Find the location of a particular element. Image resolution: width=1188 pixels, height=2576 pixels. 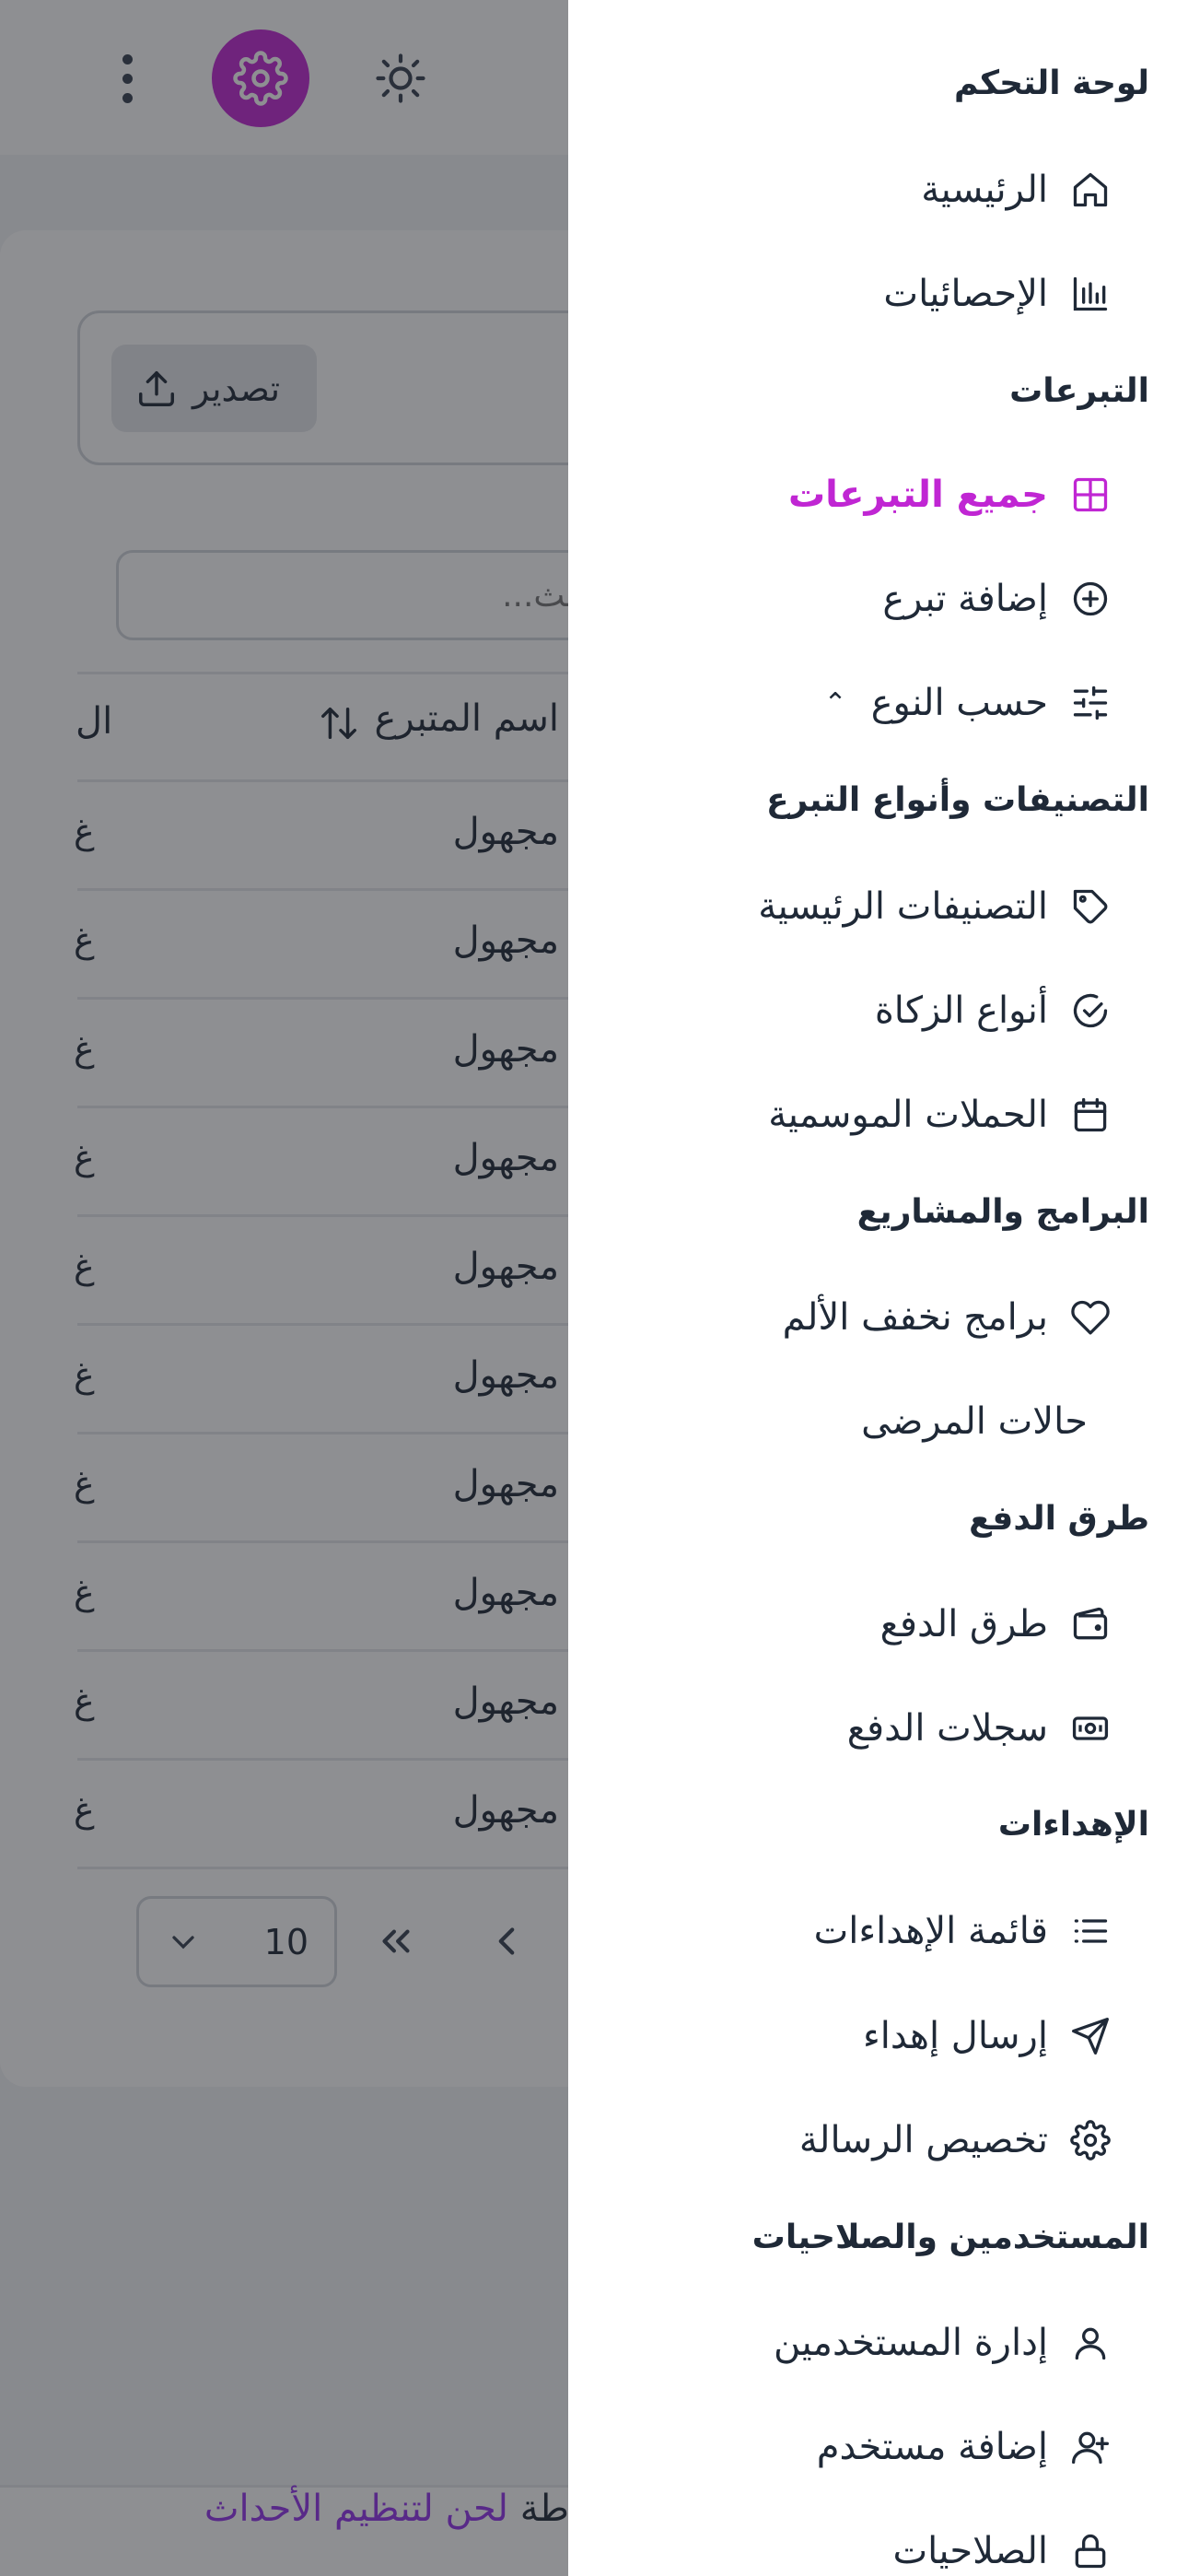

sliders-icon is located at coordinates (1090, 703).